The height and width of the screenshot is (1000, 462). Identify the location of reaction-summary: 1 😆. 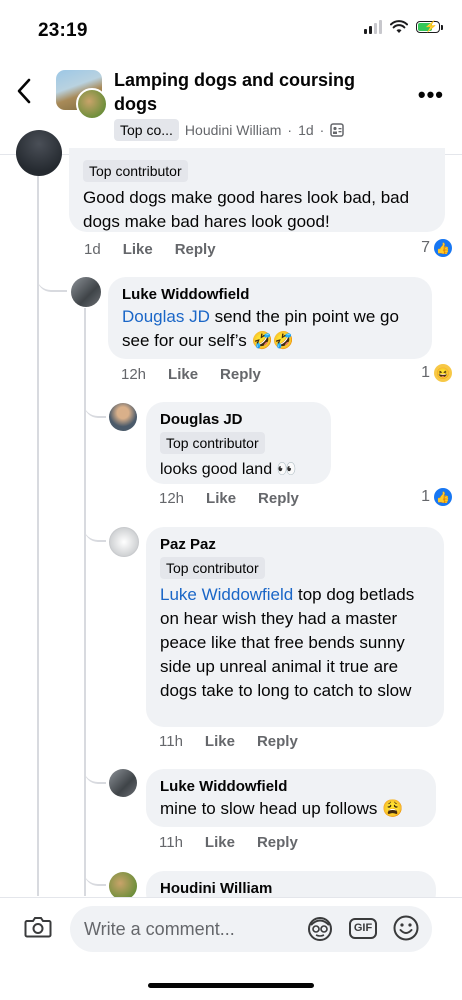
(436, 373).